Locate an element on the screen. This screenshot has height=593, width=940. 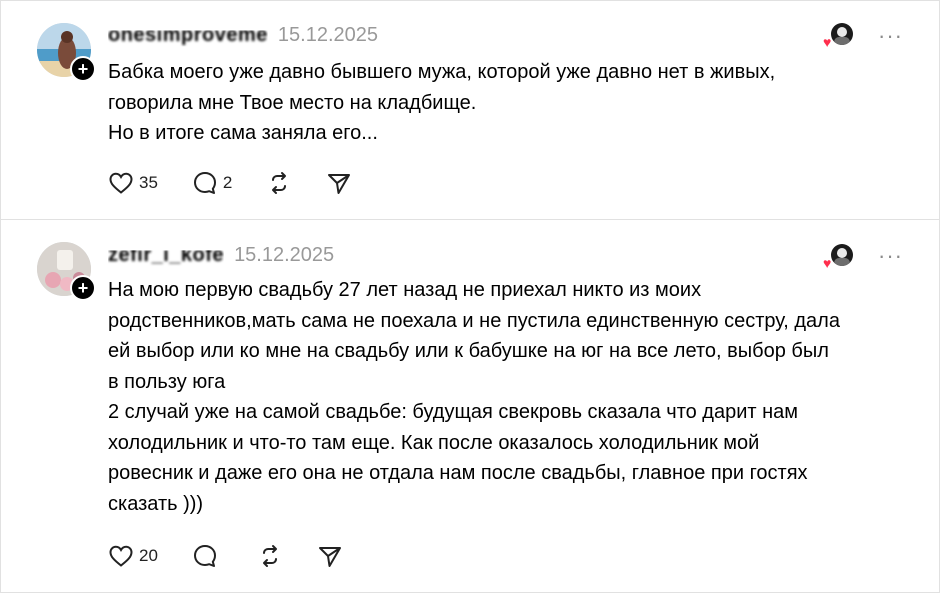
post-actions: 20 is located at coordinates (242, 556).